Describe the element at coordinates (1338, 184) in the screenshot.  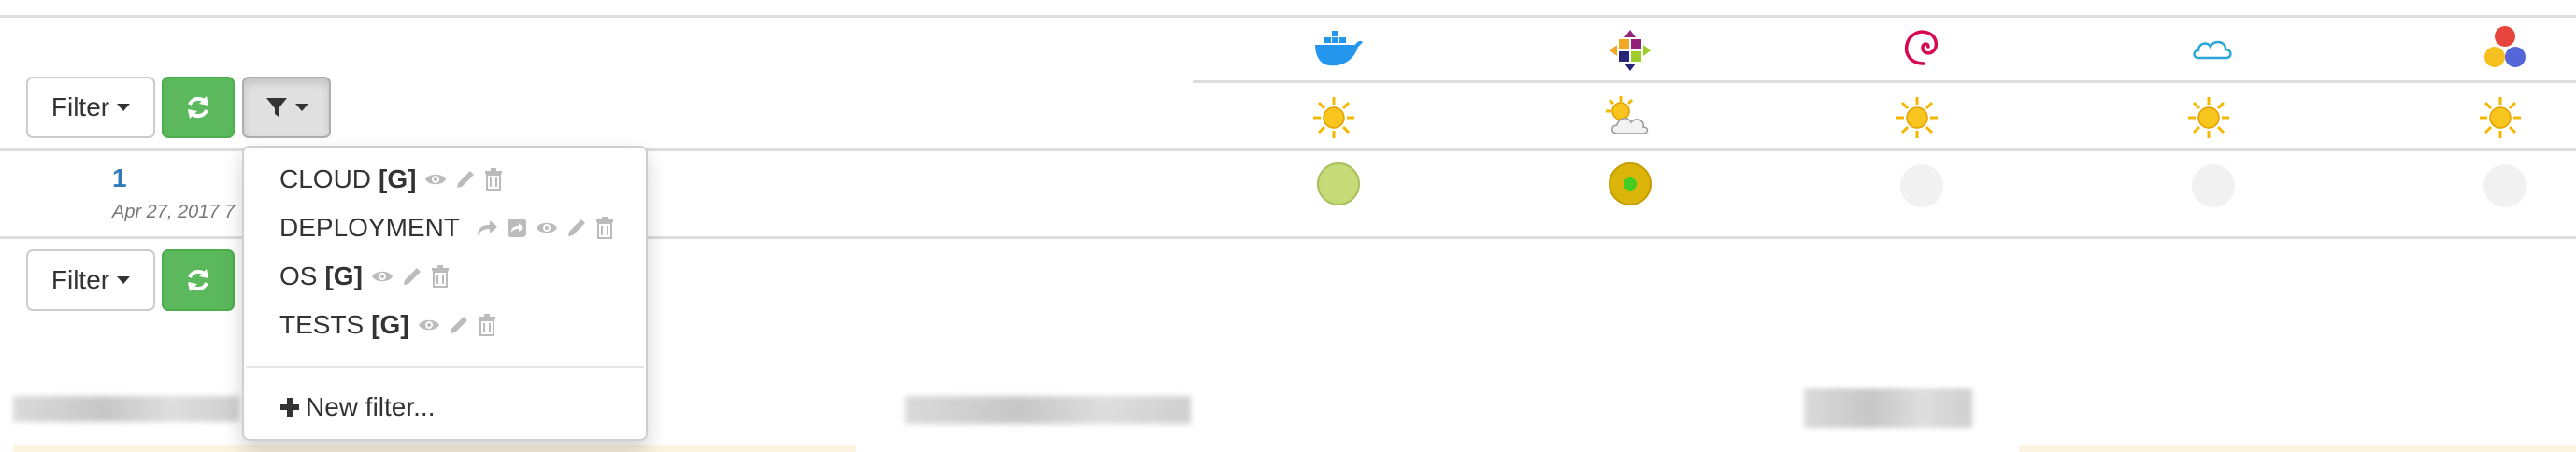
I see `status-success-dot` at that location.